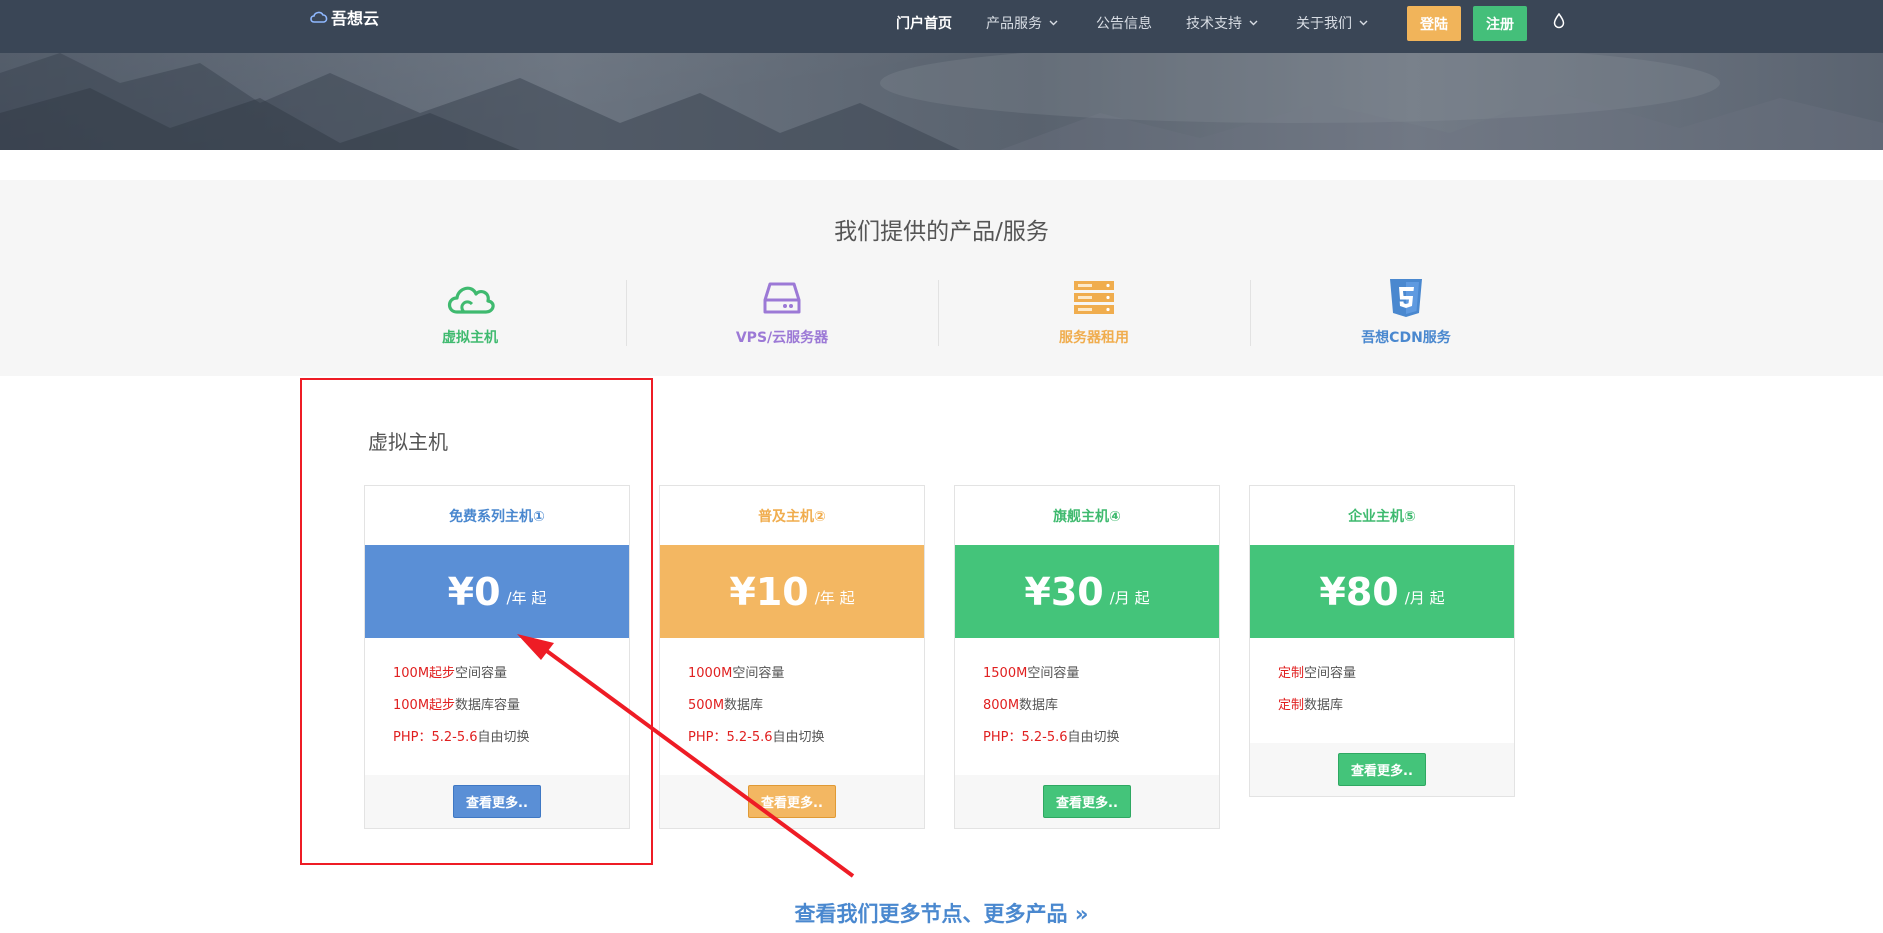 This screenshot has height=933, width=1883. Describe the element at coordinates (1001, 705) in the screenshot. I see `feature-highlight: 800M` at that location.